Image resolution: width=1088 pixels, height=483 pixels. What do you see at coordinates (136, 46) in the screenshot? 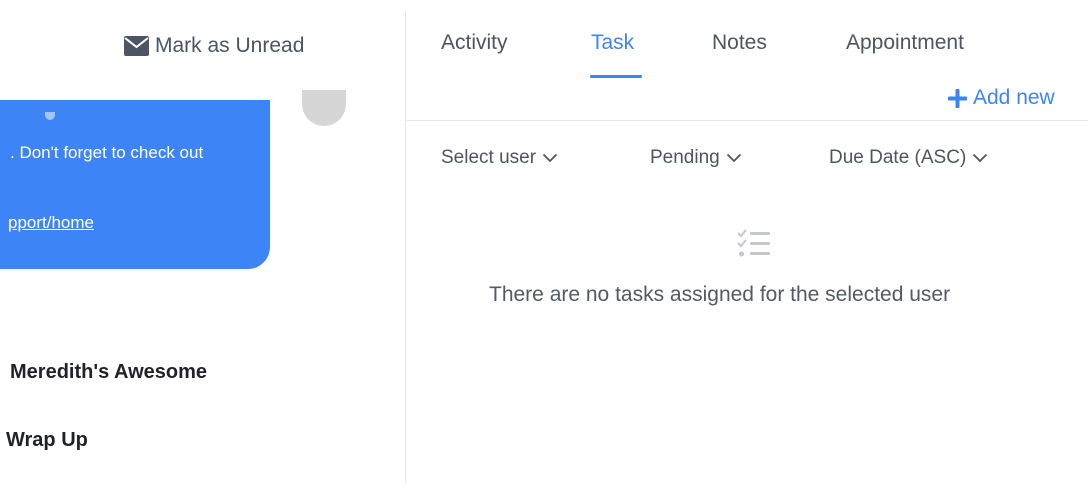
I see `envelope-icon` at bounding box center [136, 46].